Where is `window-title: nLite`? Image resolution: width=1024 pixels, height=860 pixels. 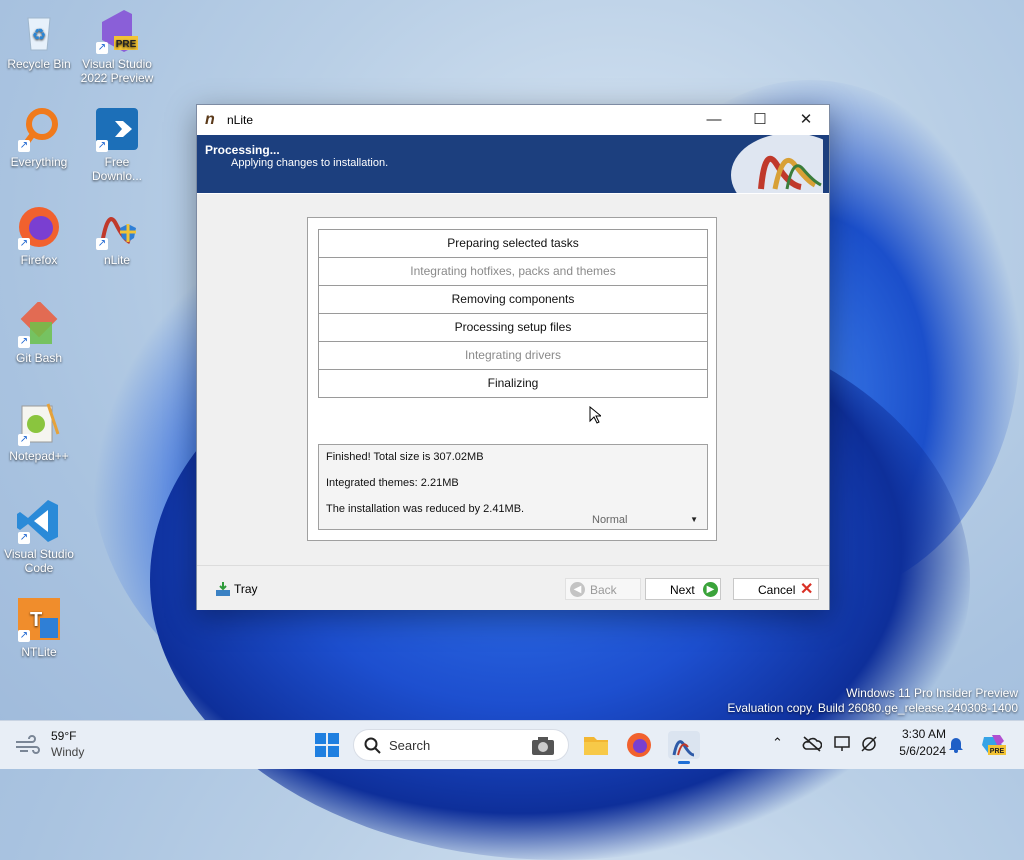 window-title: nLite is located at coordinates (240, 120).